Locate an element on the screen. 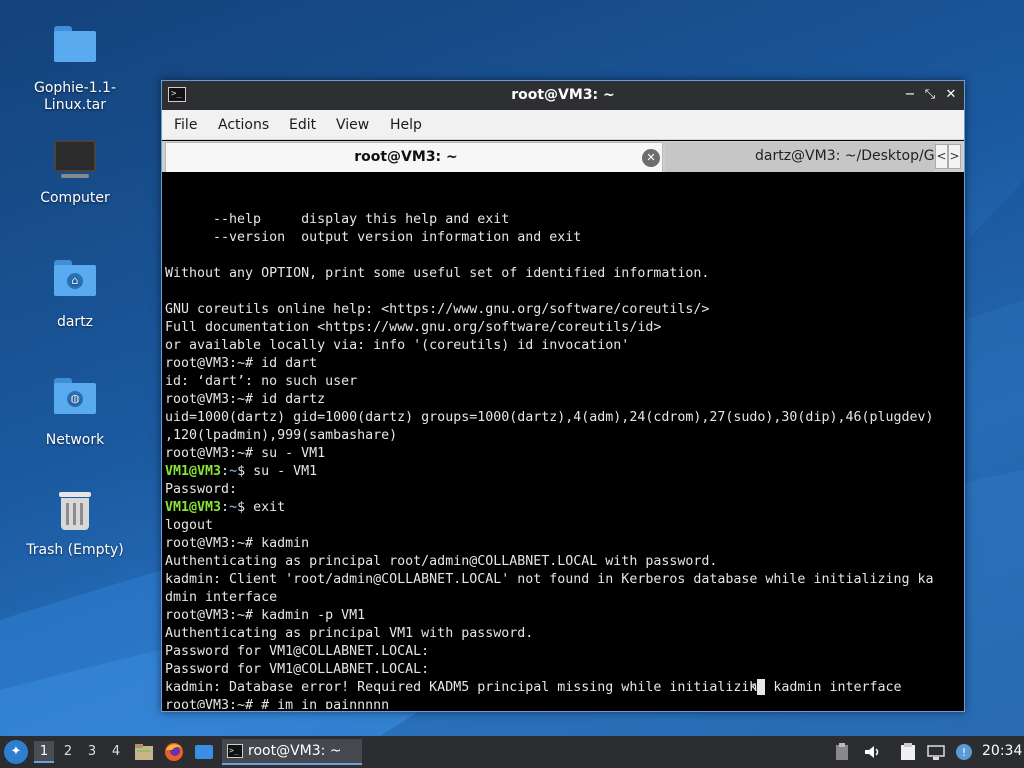  terminal-line: Password: is located at coordinates (563, 490).